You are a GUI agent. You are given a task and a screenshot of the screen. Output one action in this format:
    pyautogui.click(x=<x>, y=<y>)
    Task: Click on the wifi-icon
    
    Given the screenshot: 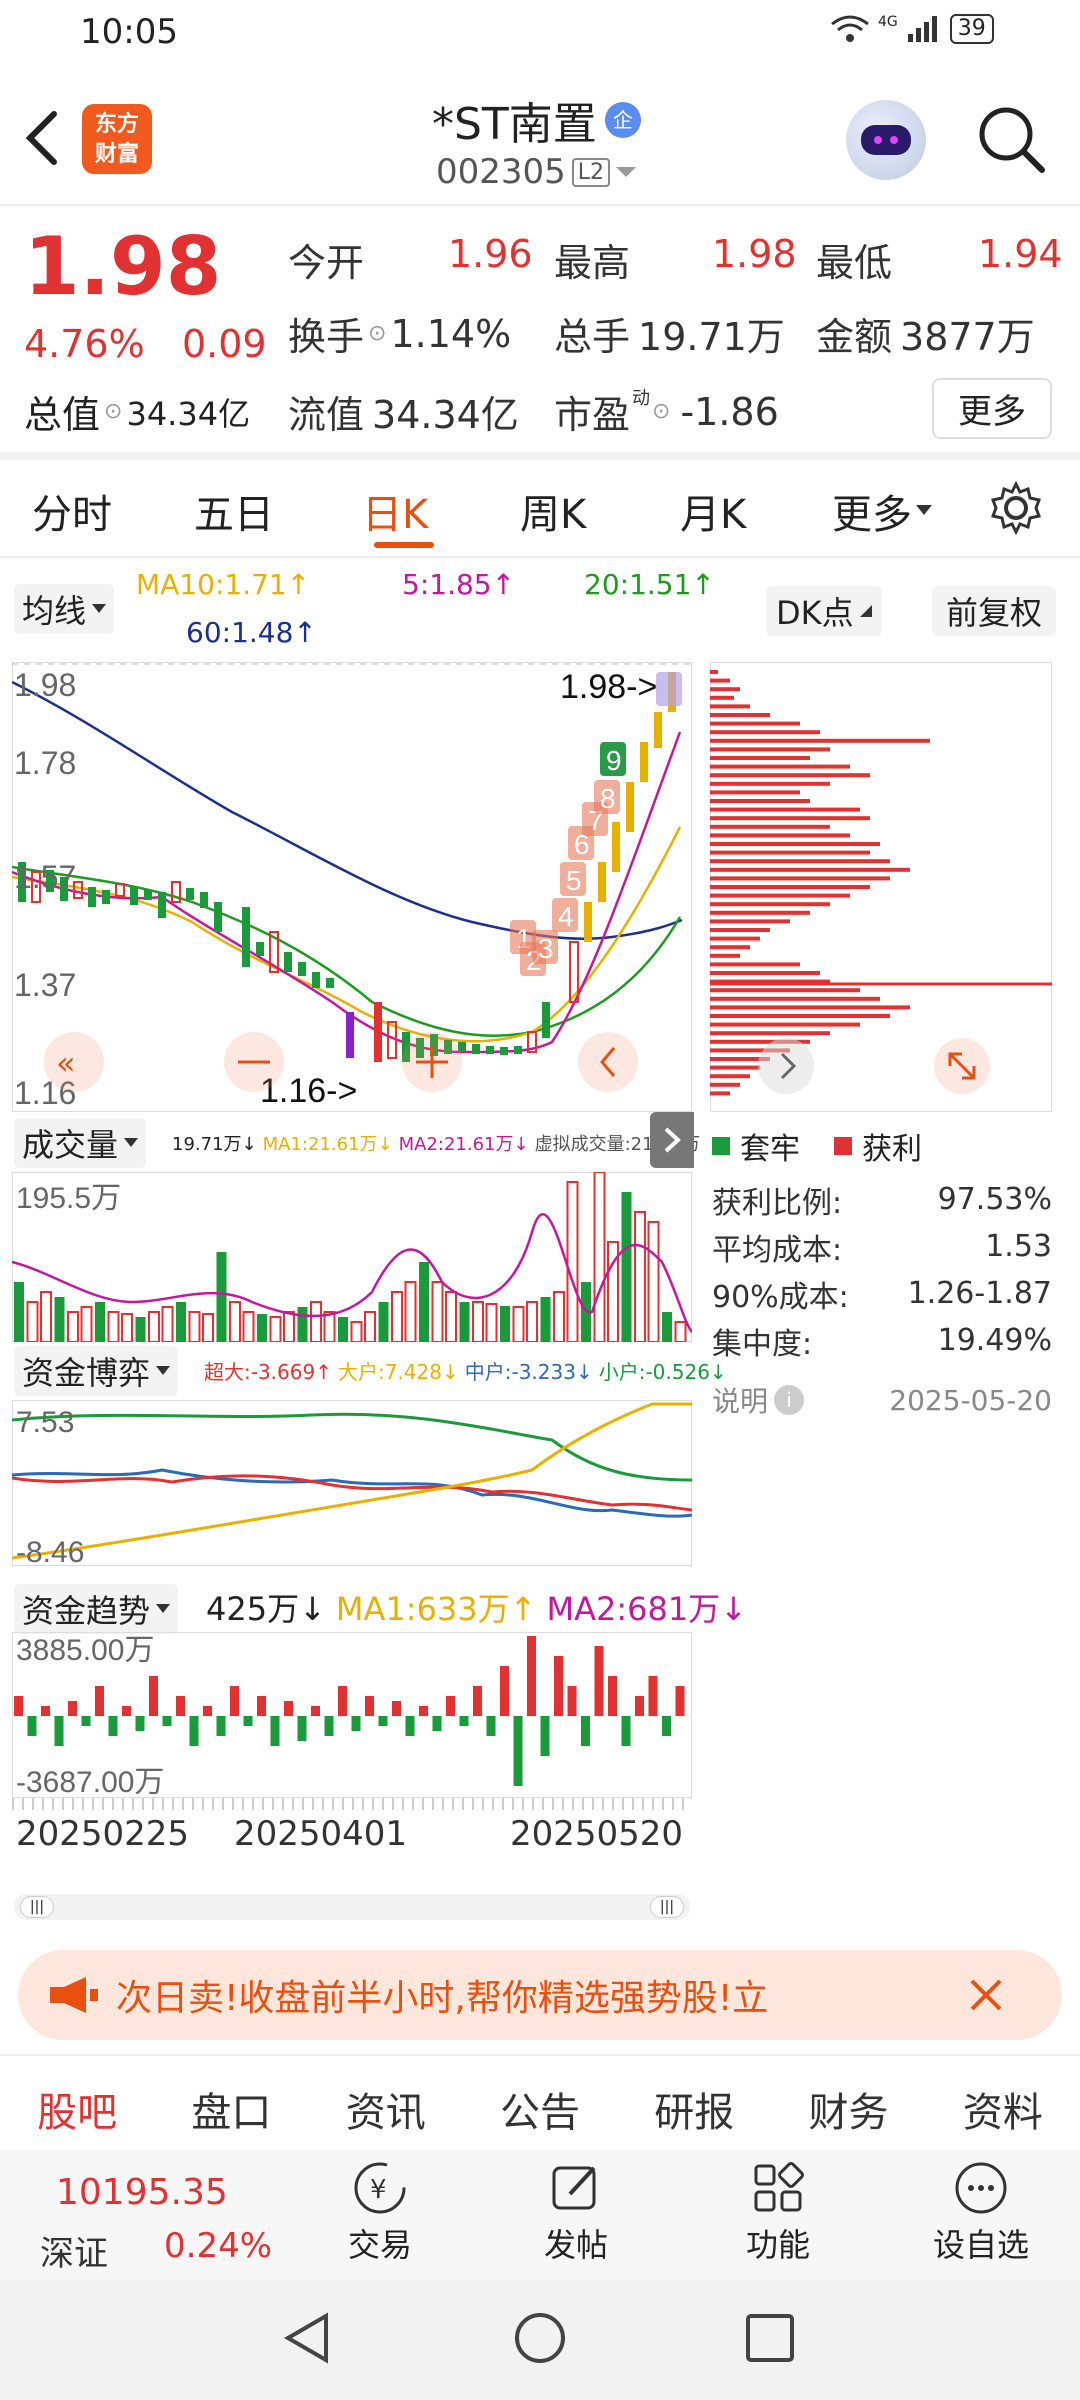 What is the action you would take?
    pyautogui.click(x=850, y=28)
    